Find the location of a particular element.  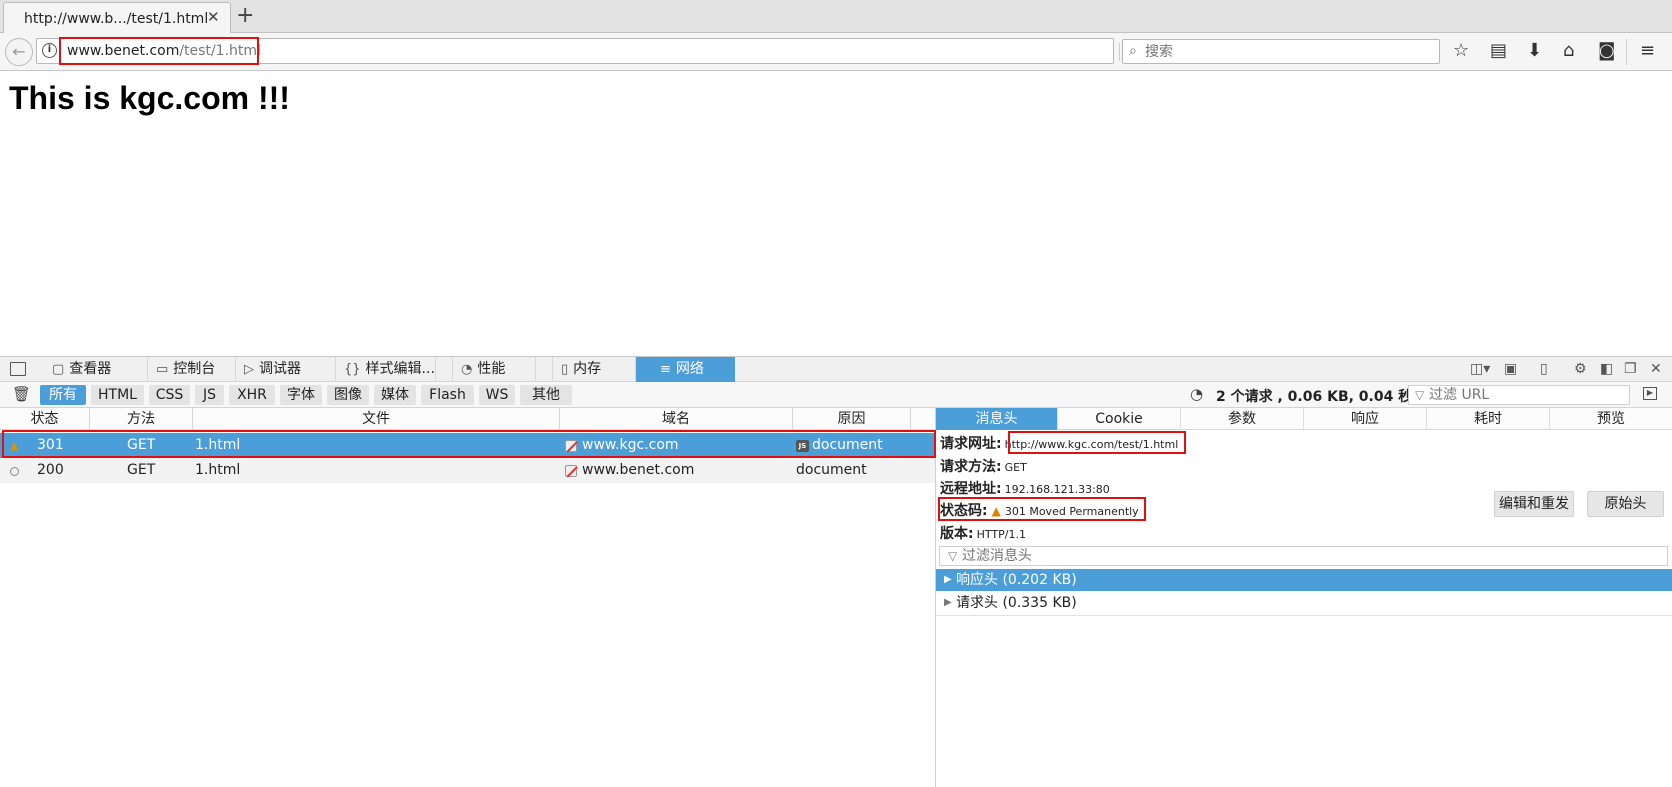

filter-ws: WS is located at coordinates (497, 395).